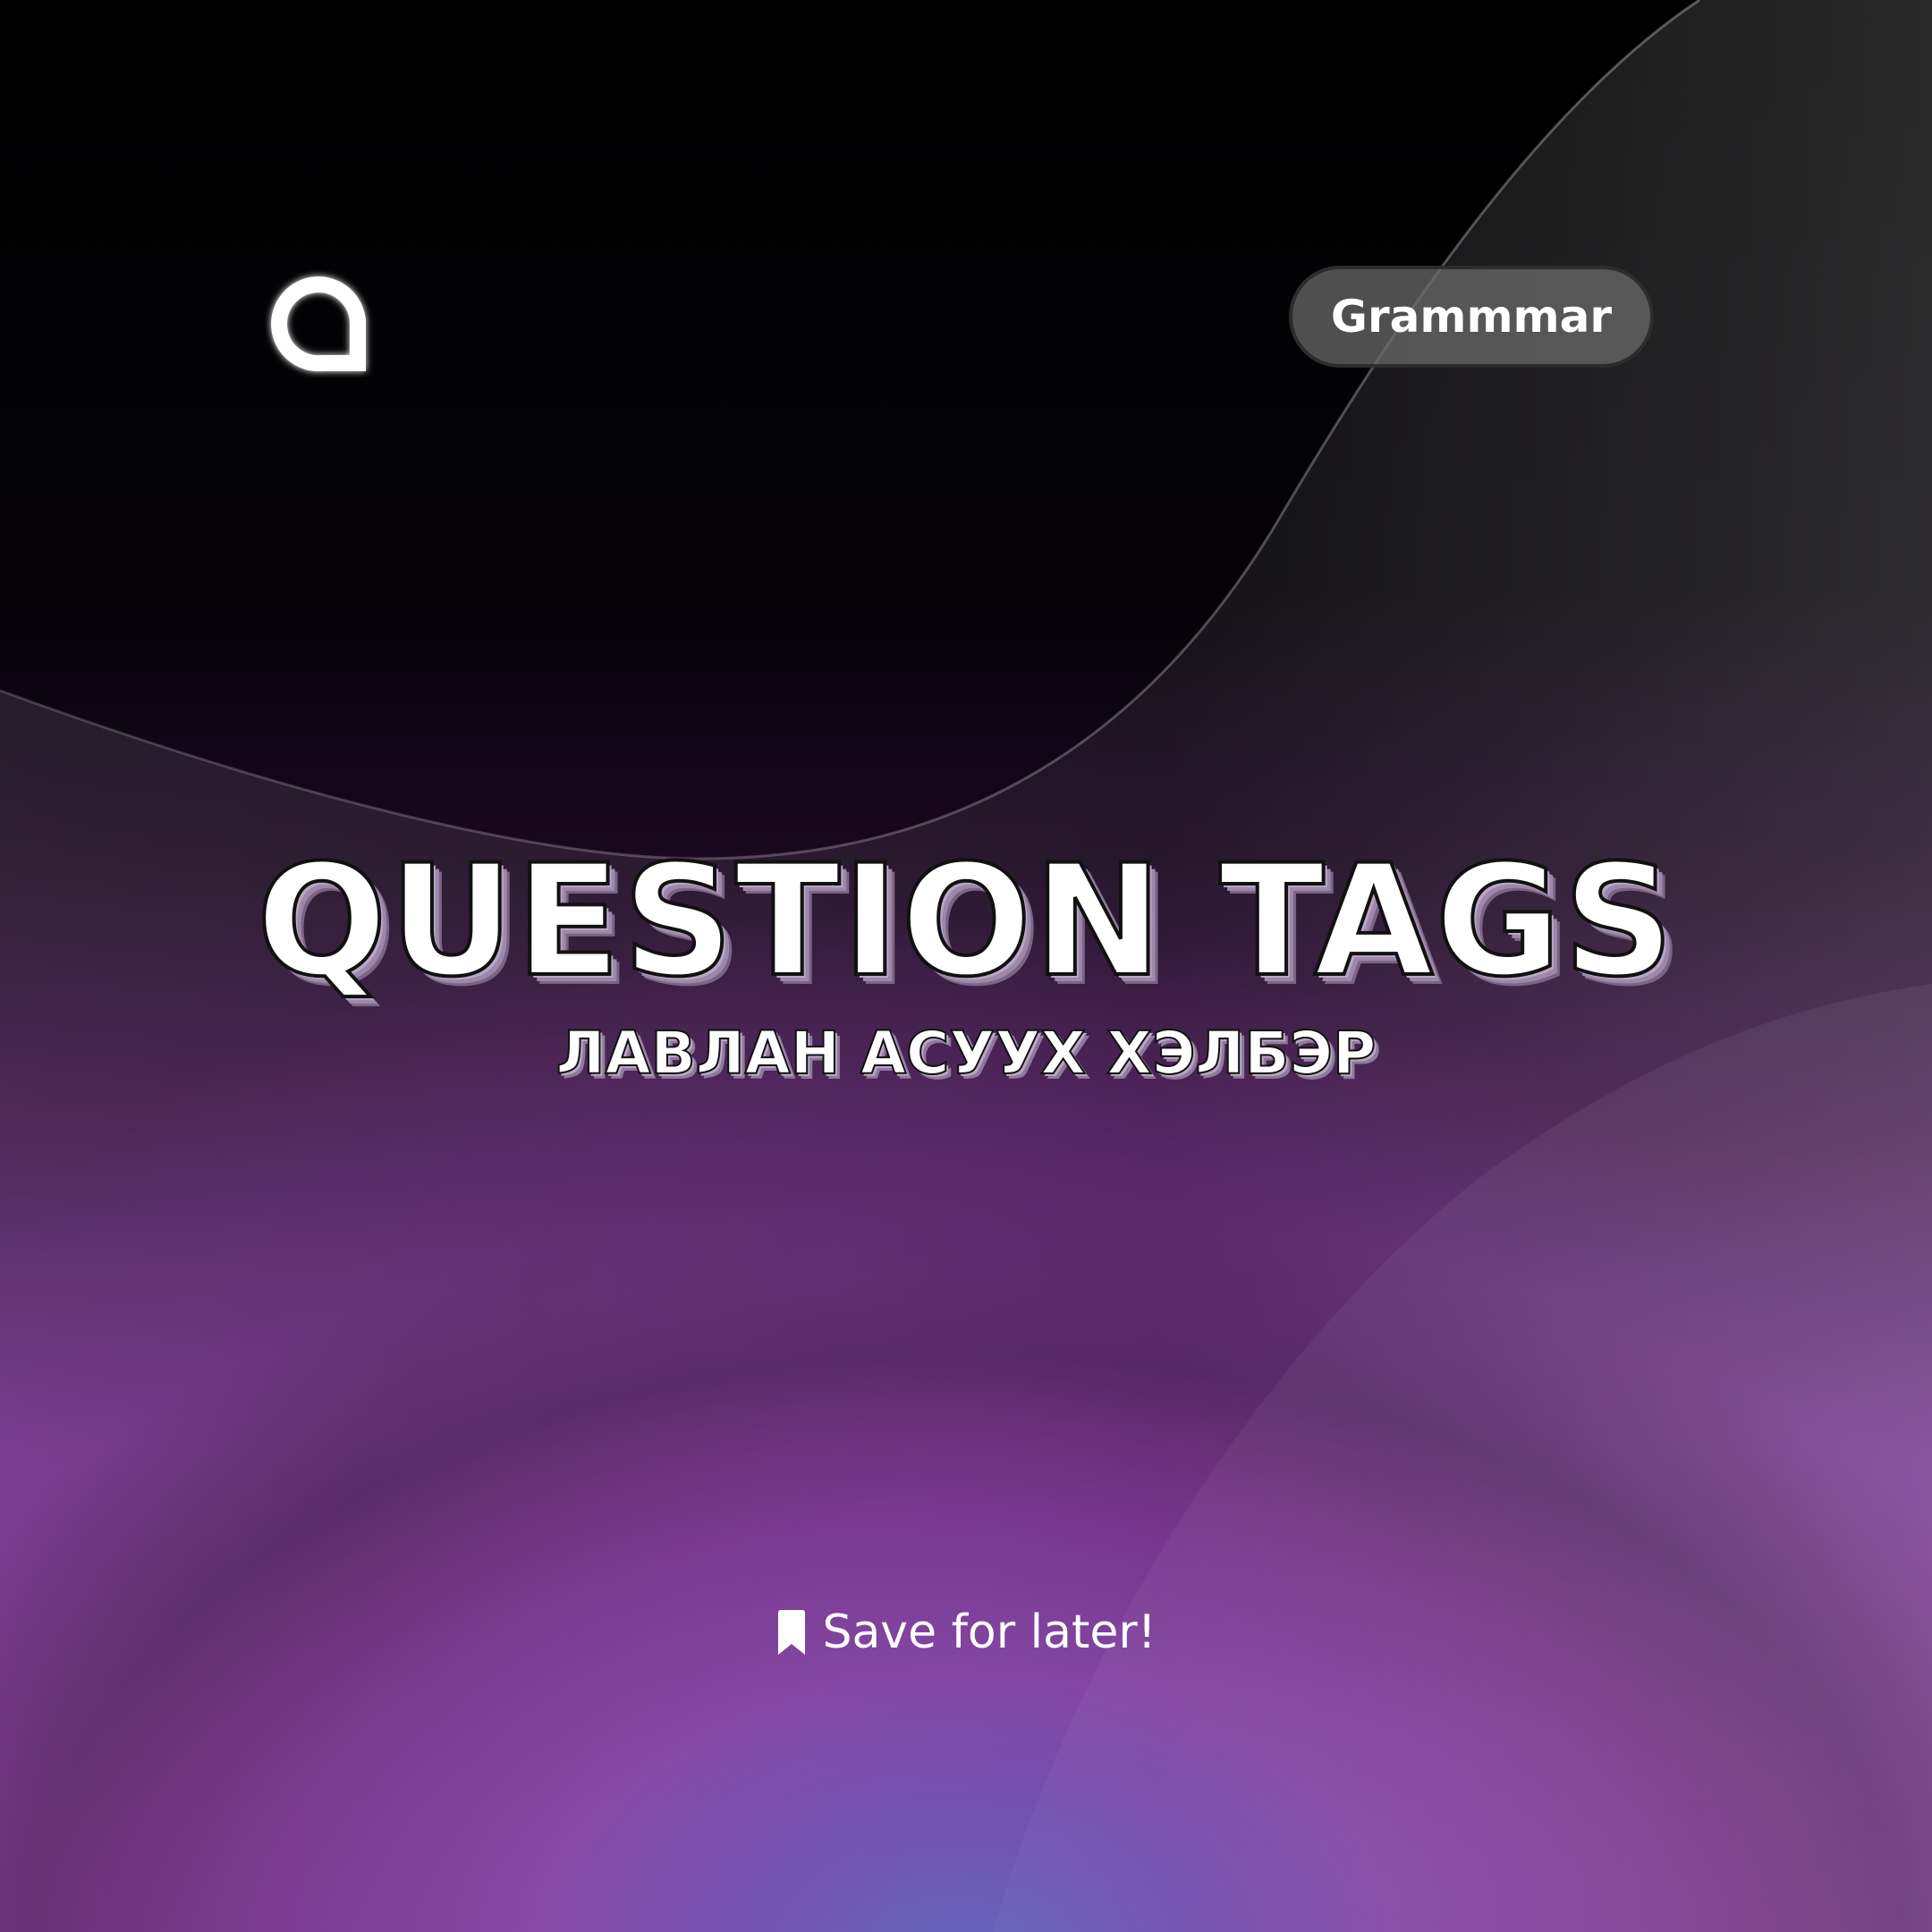 The height and width of the screenshot is (1932, 1932). I want to click on letter-a-logo-icon, so click(321, 321).